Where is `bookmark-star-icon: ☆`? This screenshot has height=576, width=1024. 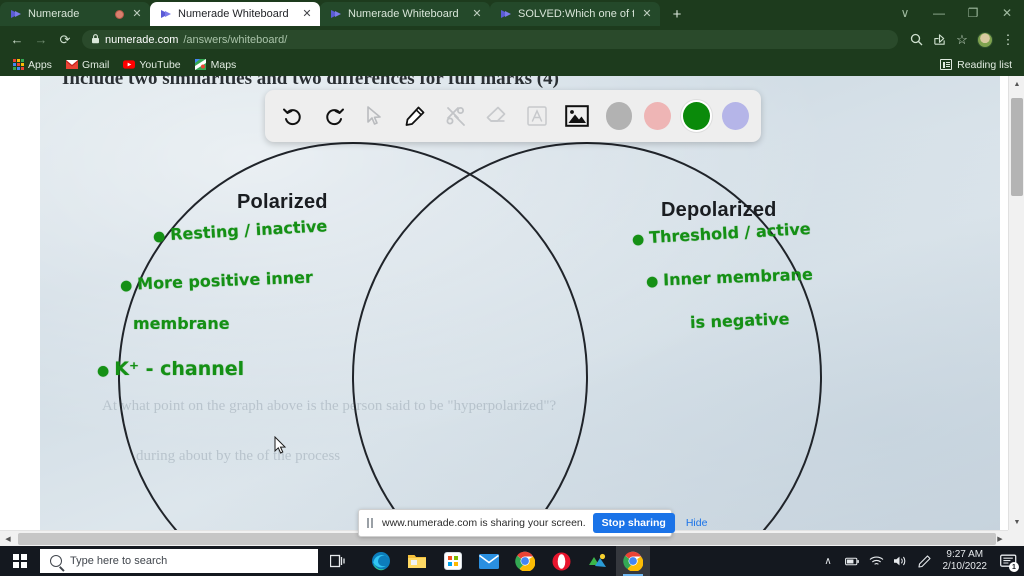
bookmark-star-icon: ☆ is located at coordinates (962, 40).